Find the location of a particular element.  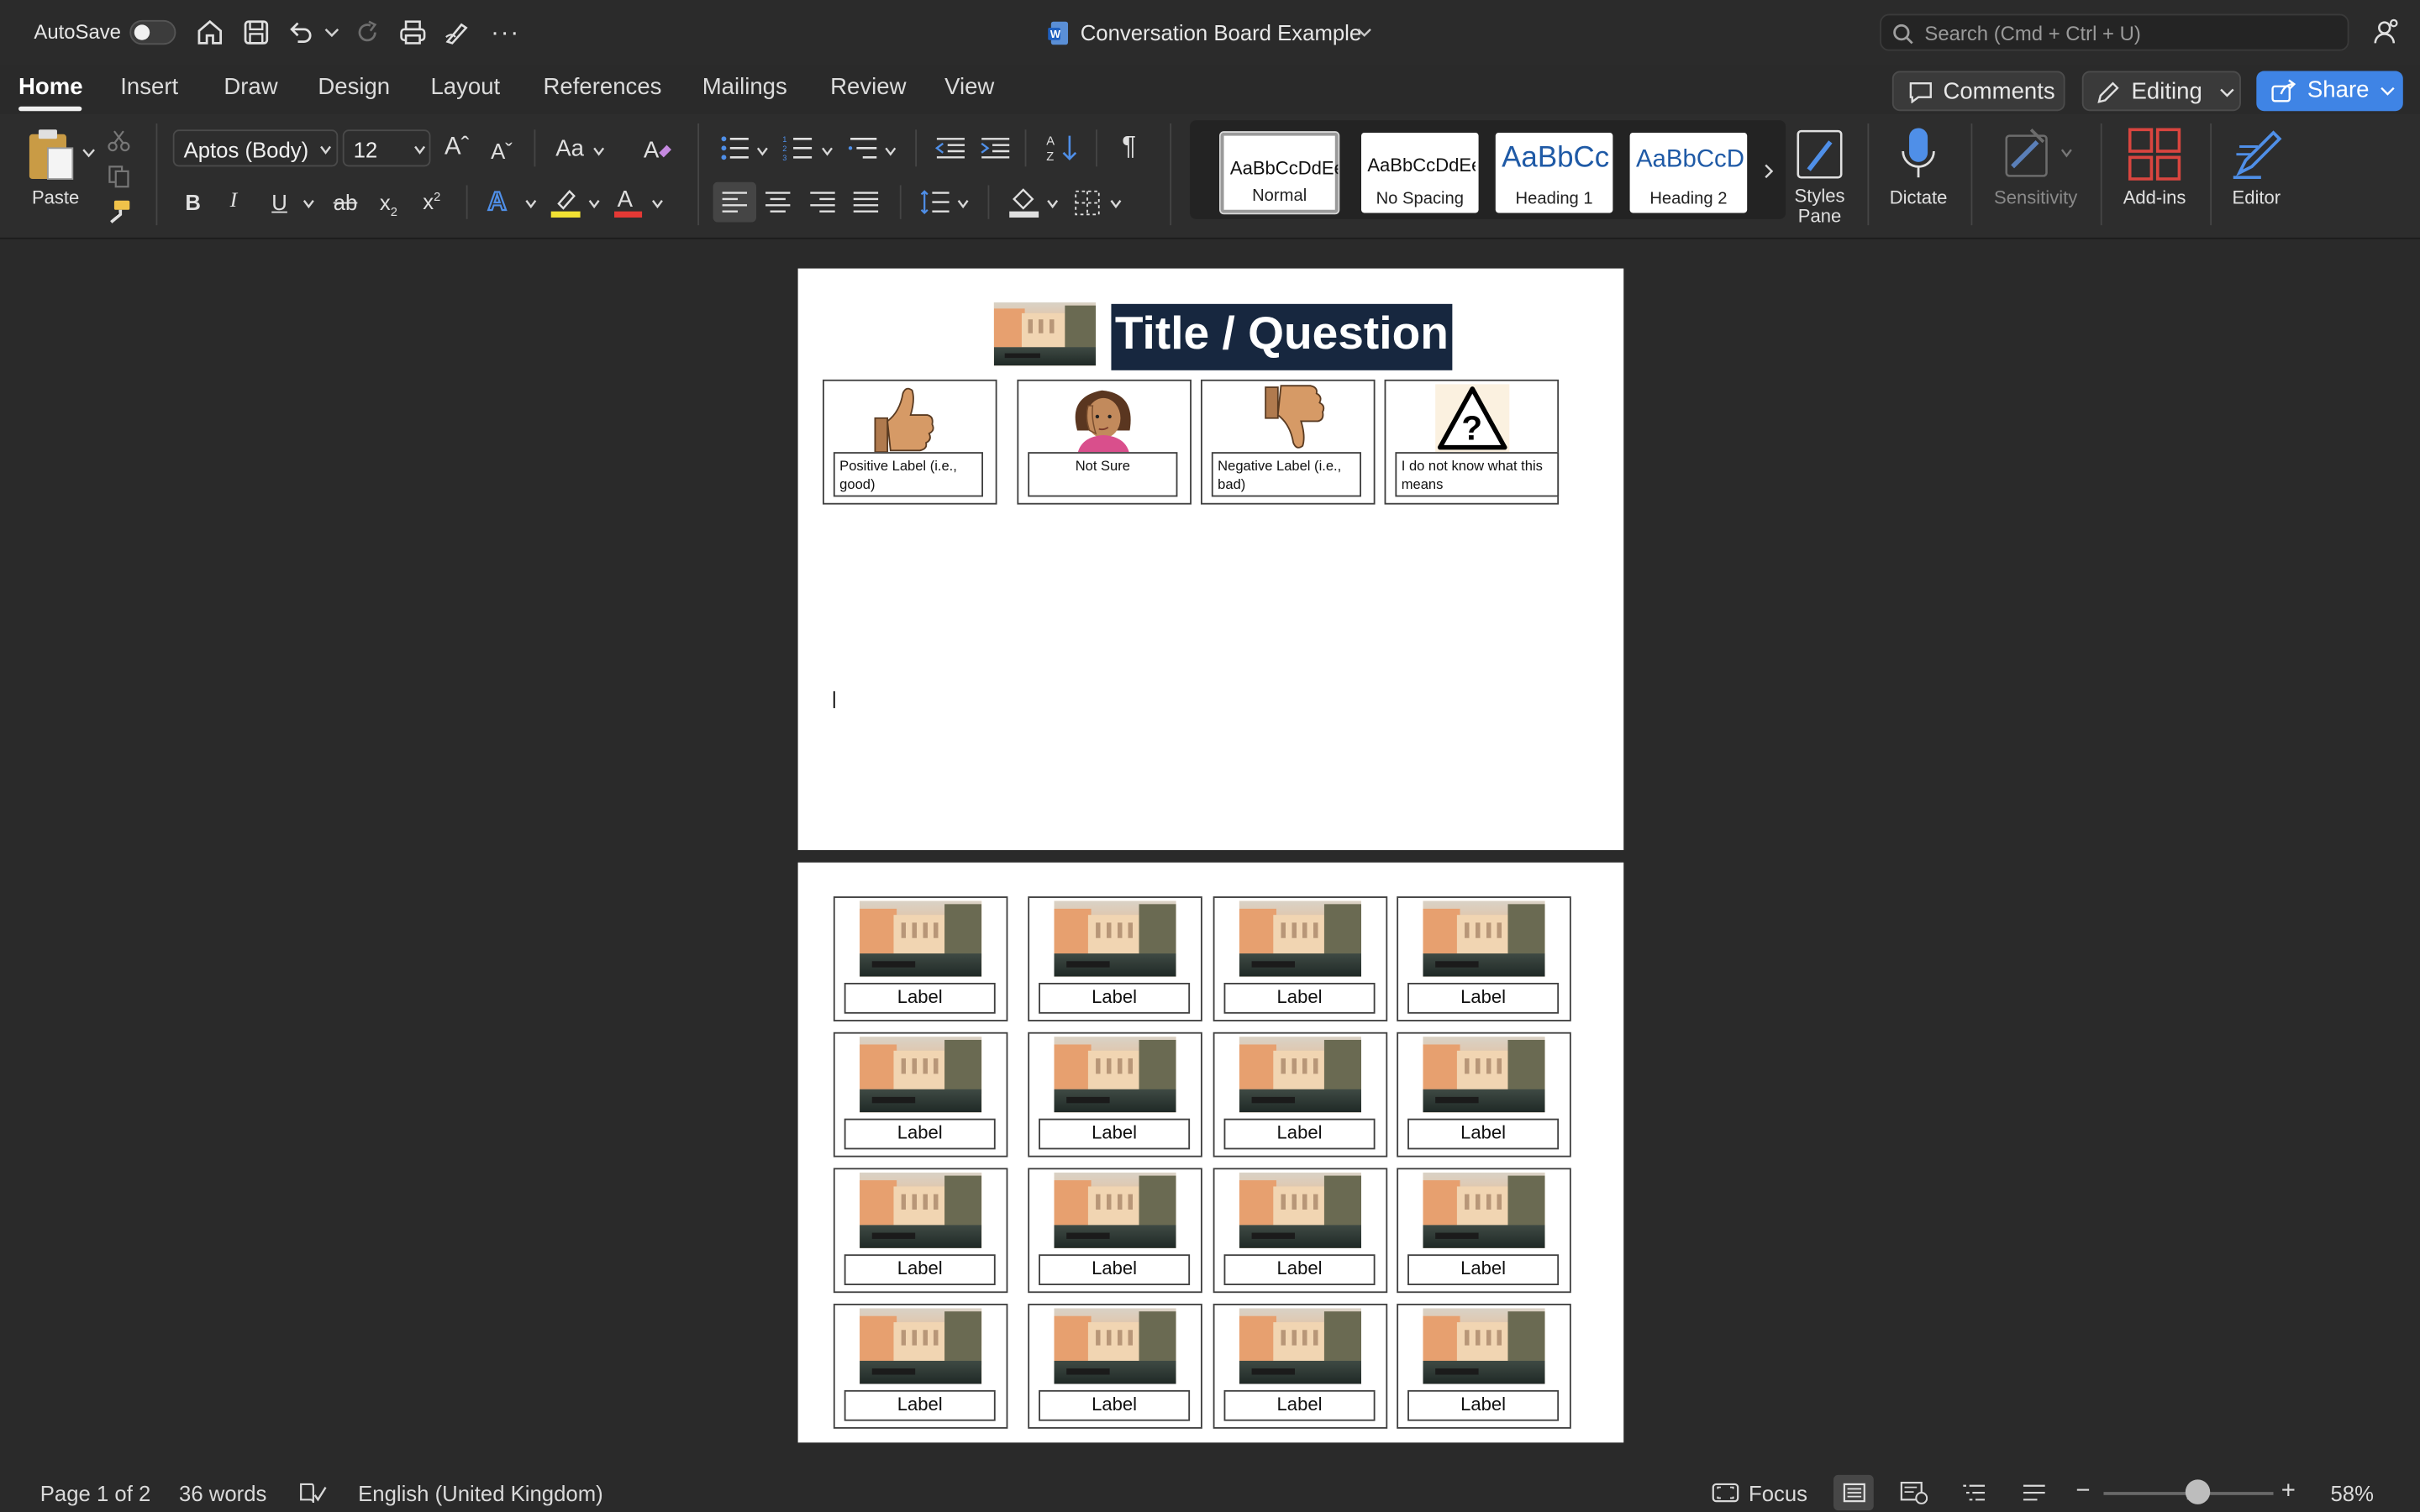

response-card-label: Negative Label (i.e., bad) is located at coordinates (1286, 474).